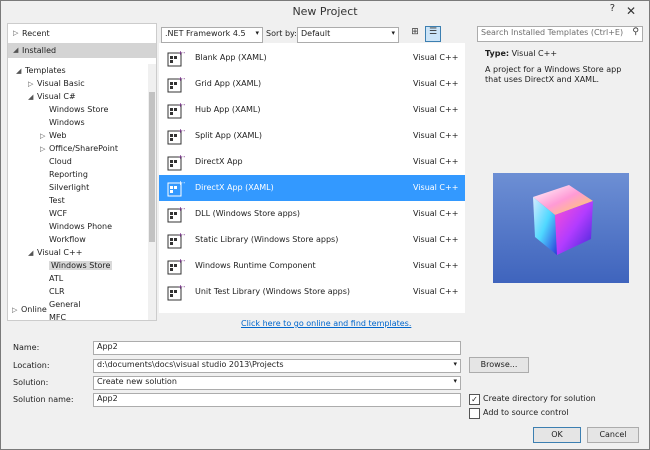  What do you see at coordinates (552, 32) in the screenshot?
I see `search-placeholder: Search Installed Templates (Ctrl+E)` at bounding box center [552, 32].